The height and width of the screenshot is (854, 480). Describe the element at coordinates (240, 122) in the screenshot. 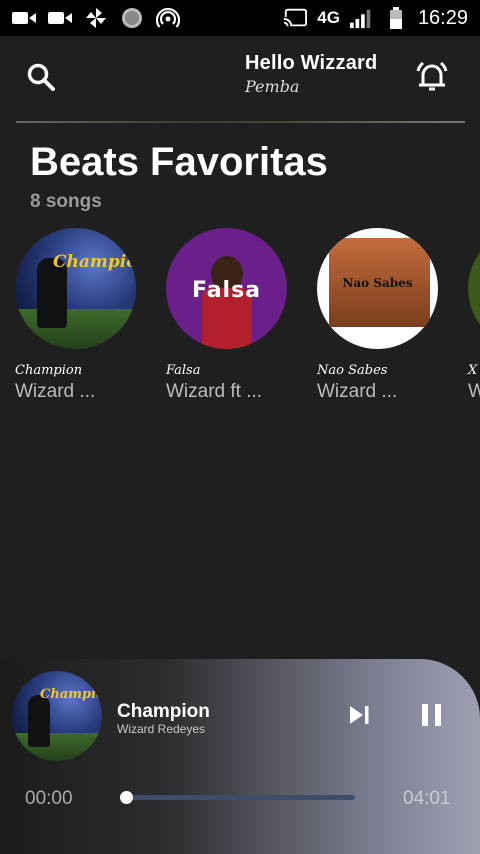

I see `header-divider` at that location.